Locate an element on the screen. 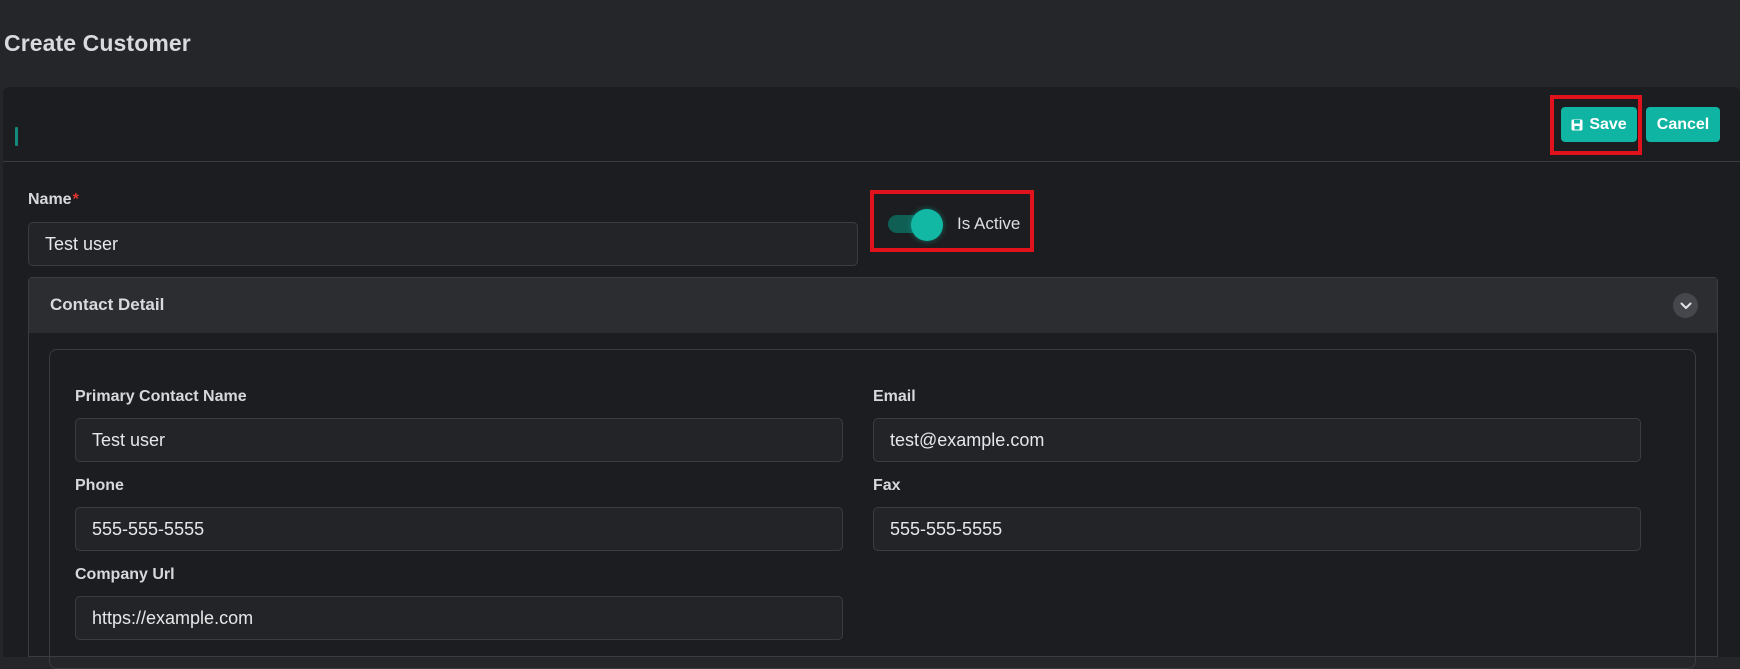  primary-contact-name-input is located at coordinates (459, 440).